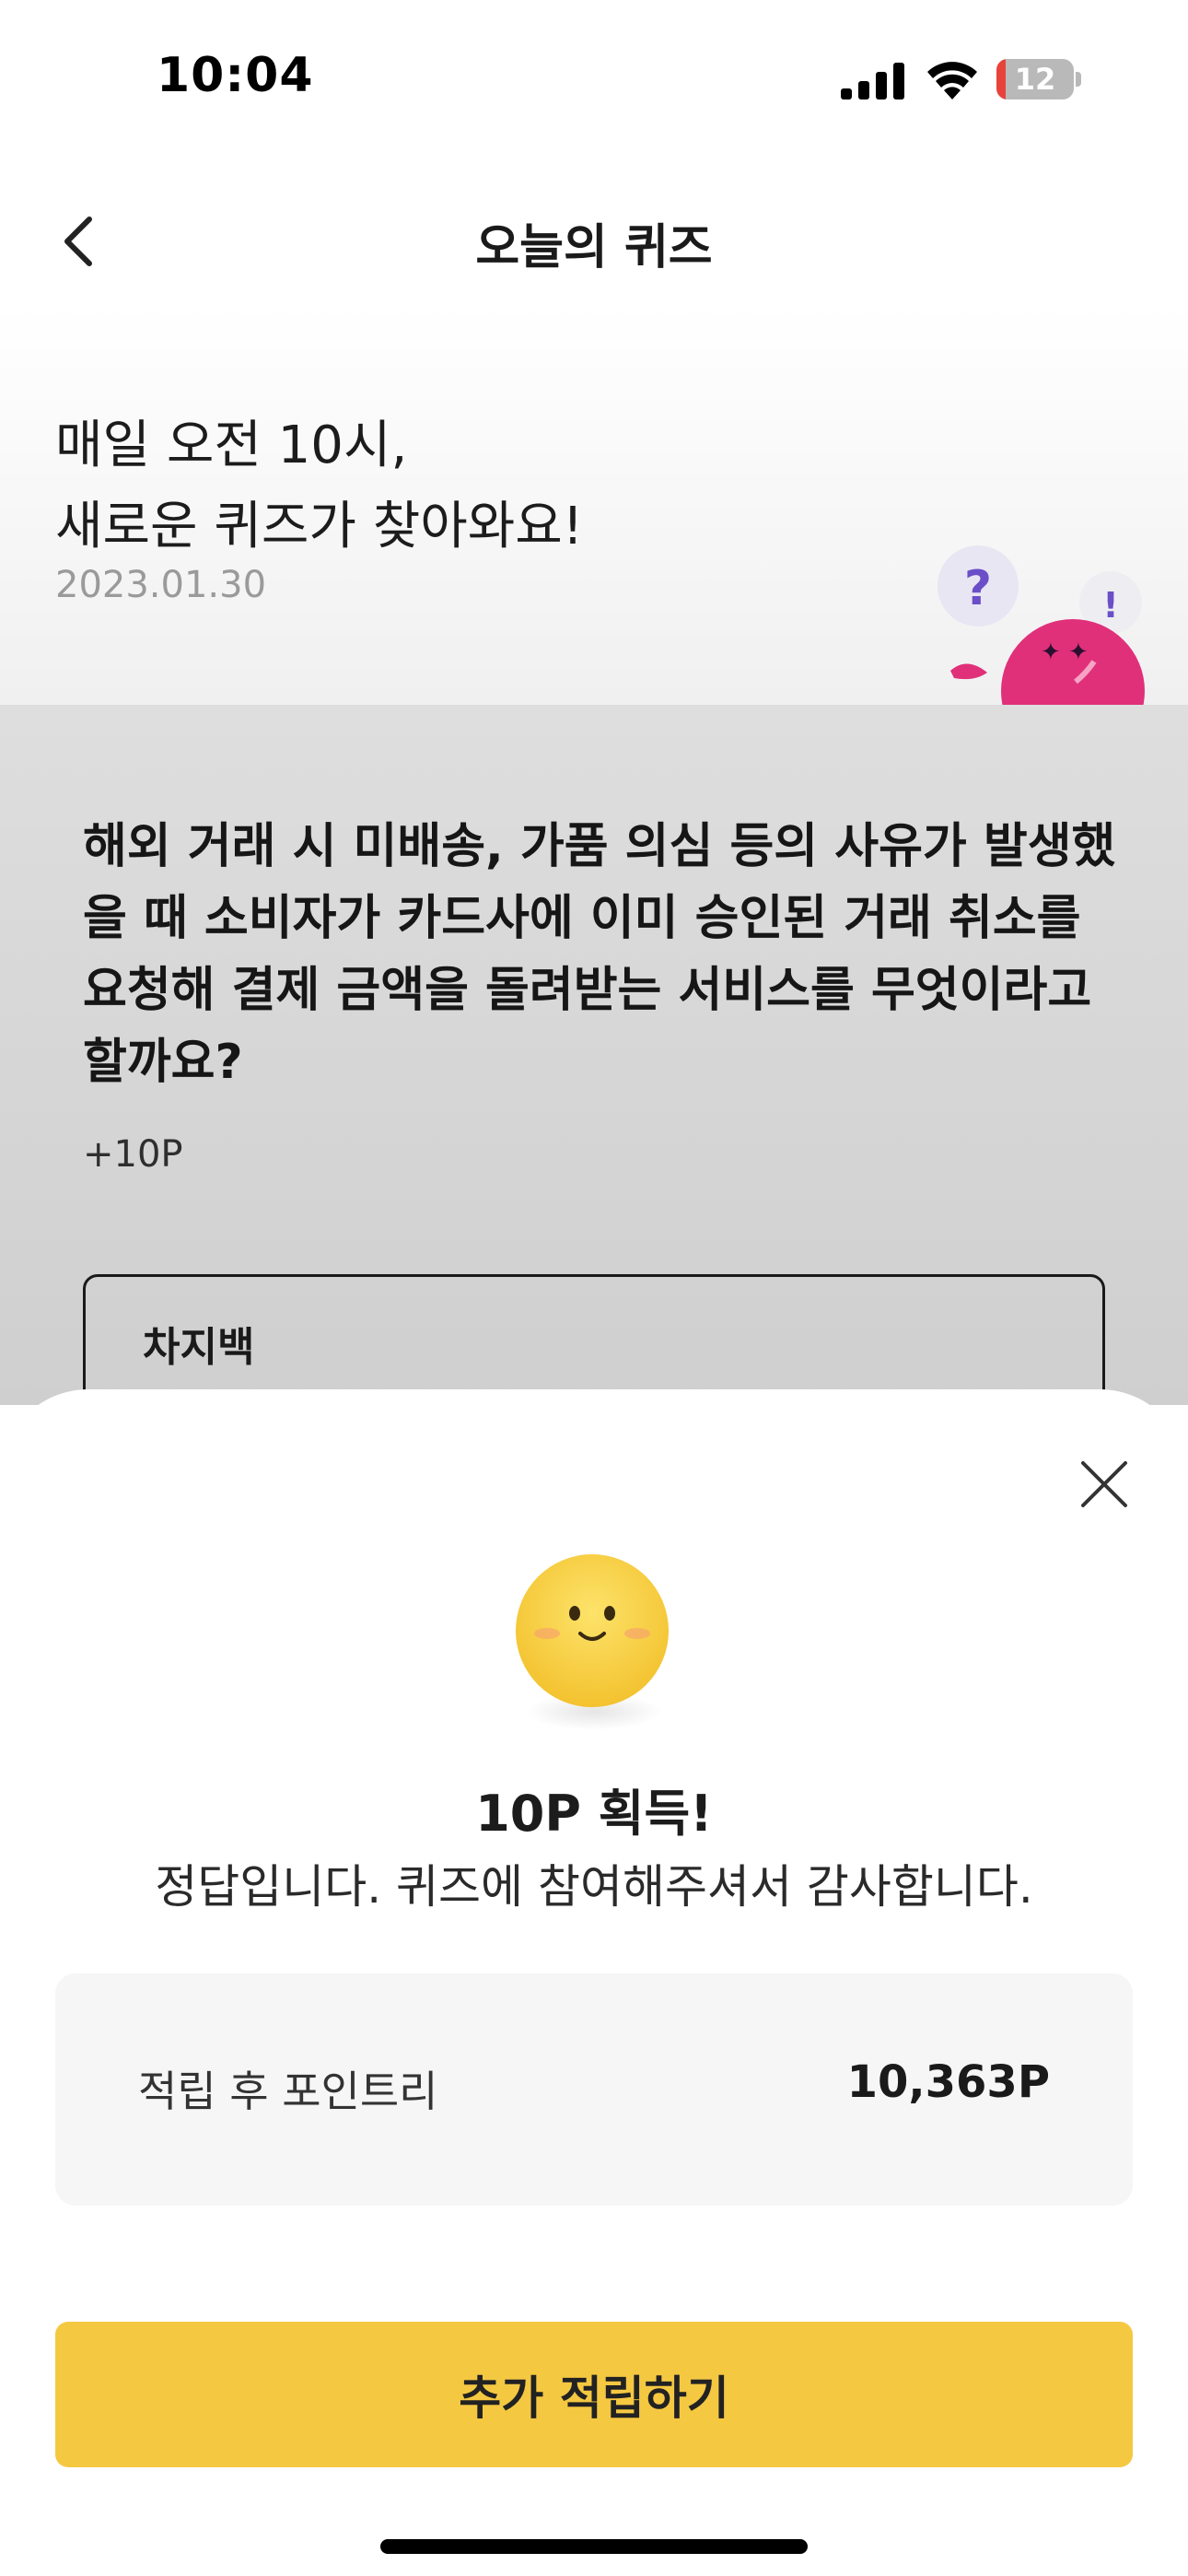  What do you see at coordinates (594, 2546) in the screenshot?
I see `home-indicator` at bounding box center [594, 2546].